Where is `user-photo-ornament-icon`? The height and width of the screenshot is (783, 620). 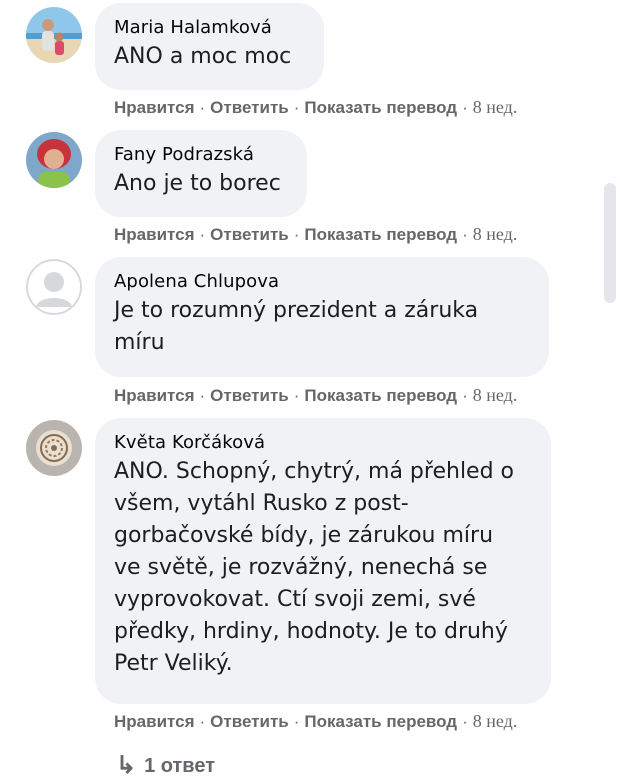 user-photo-ornament-icon is located at coordinates (54, 448).